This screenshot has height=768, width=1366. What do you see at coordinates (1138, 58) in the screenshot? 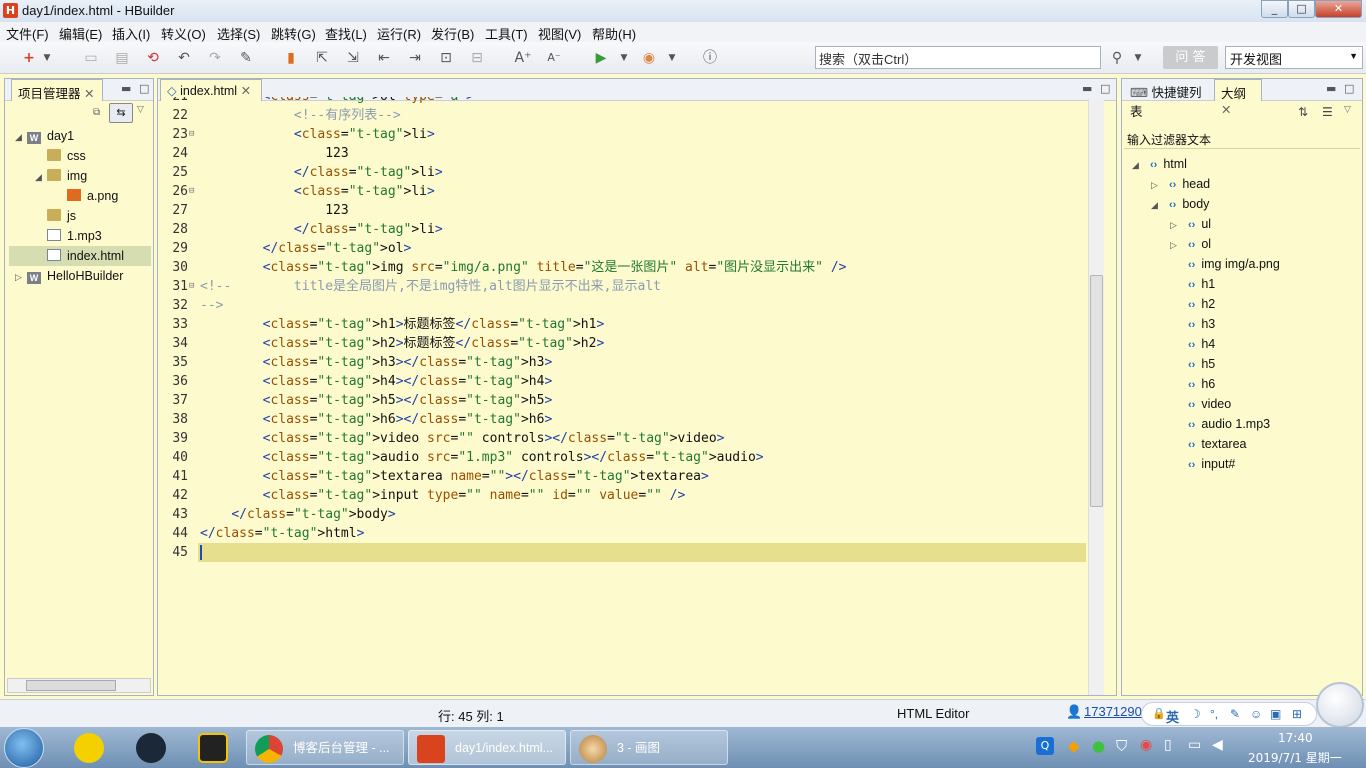
I see `search-dropdown-icon: ▼` at bounding box center [1138, 58].